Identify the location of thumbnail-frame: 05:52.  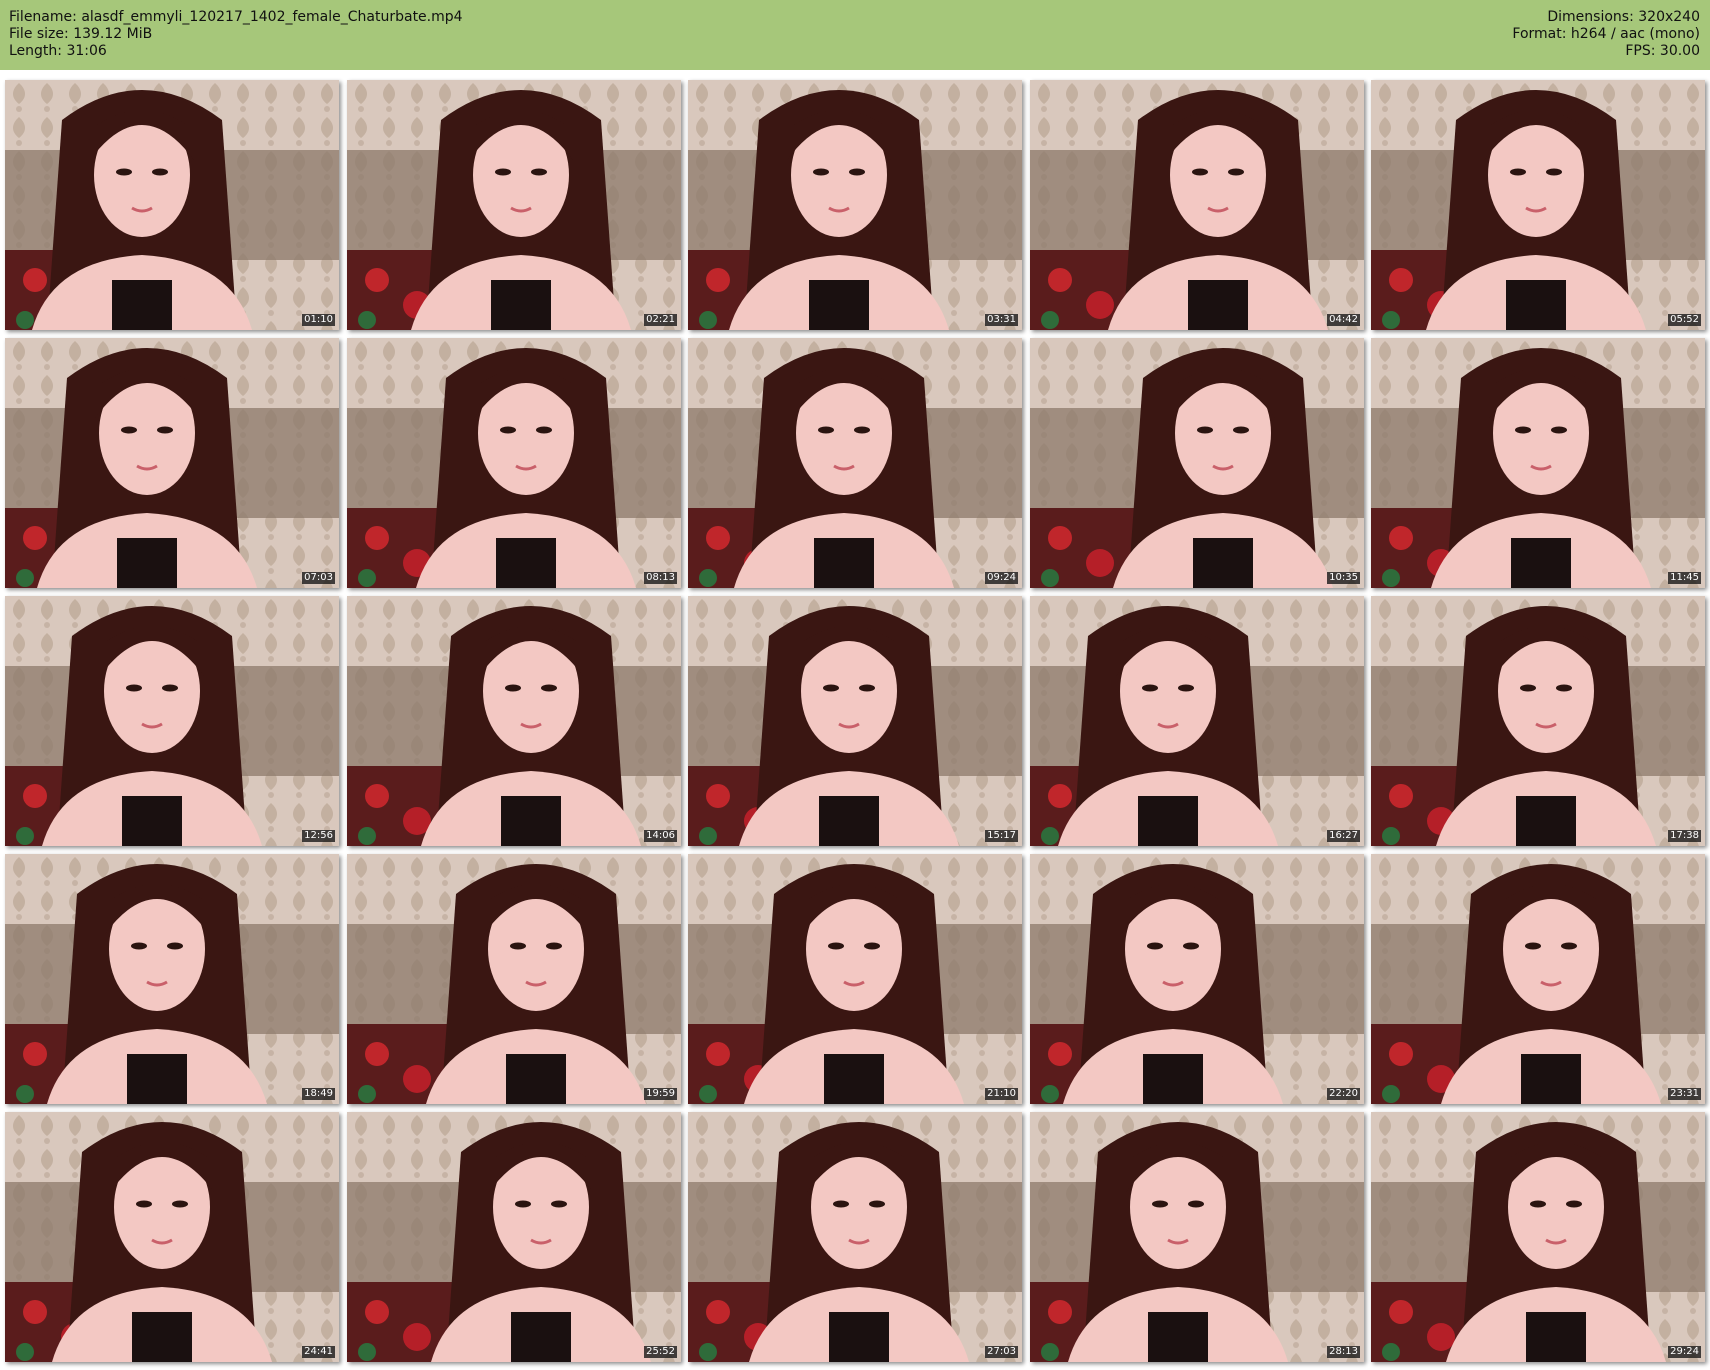
(1538, 205).